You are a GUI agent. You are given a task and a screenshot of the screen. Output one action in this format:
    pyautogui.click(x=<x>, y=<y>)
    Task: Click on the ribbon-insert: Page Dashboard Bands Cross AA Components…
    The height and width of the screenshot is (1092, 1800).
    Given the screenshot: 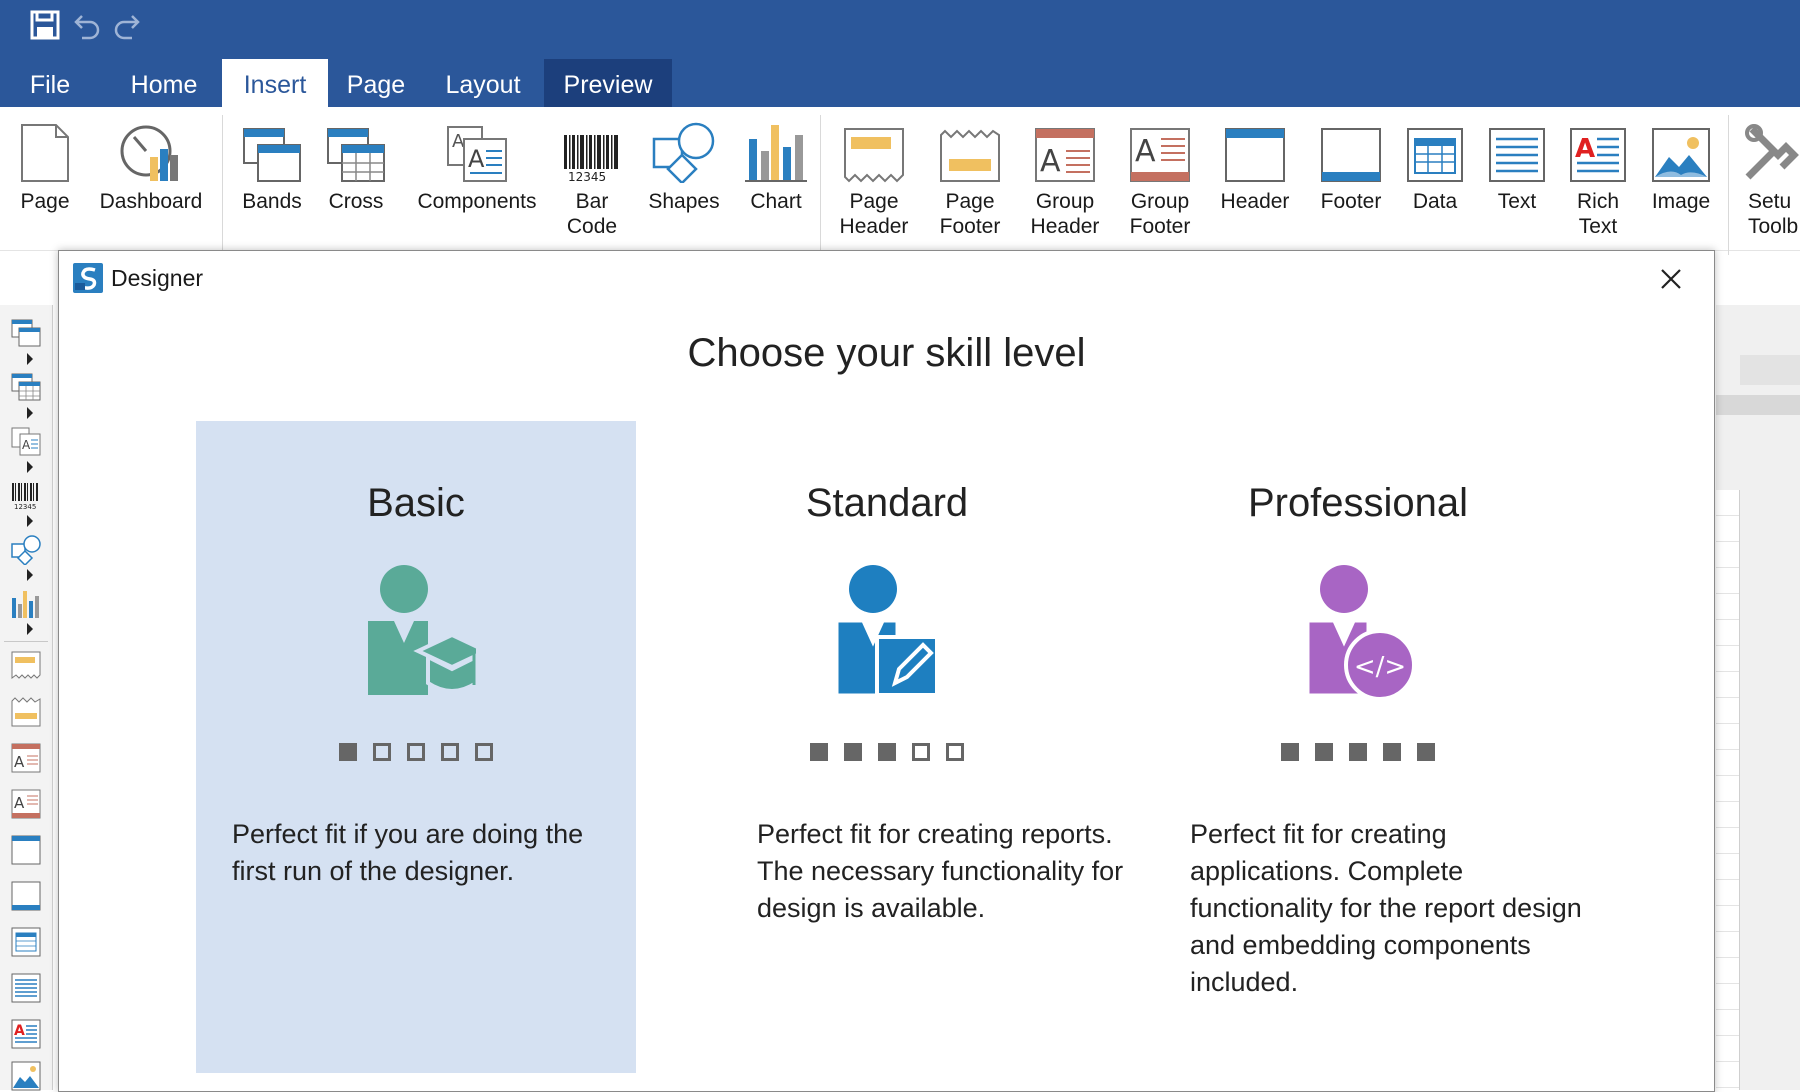 What is the action you would take?
    pyautogui.click(x=900, y=181)
    